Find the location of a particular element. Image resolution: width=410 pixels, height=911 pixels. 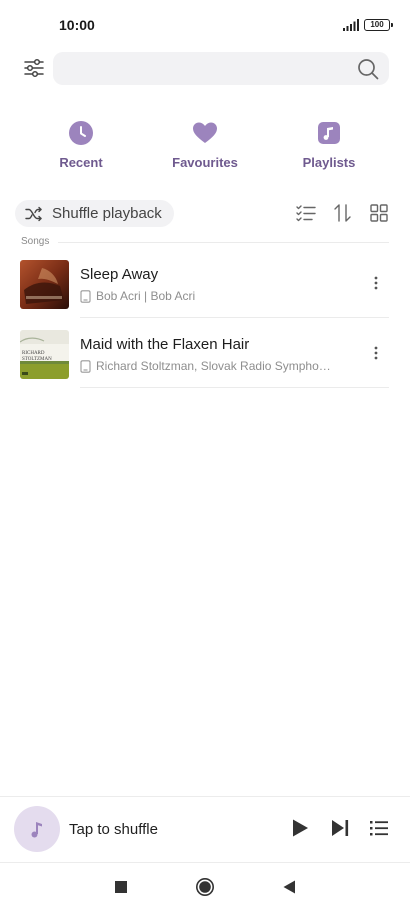

song-artist-album: Bob Acri | Bob Acri is located at coordinates (146, 296).